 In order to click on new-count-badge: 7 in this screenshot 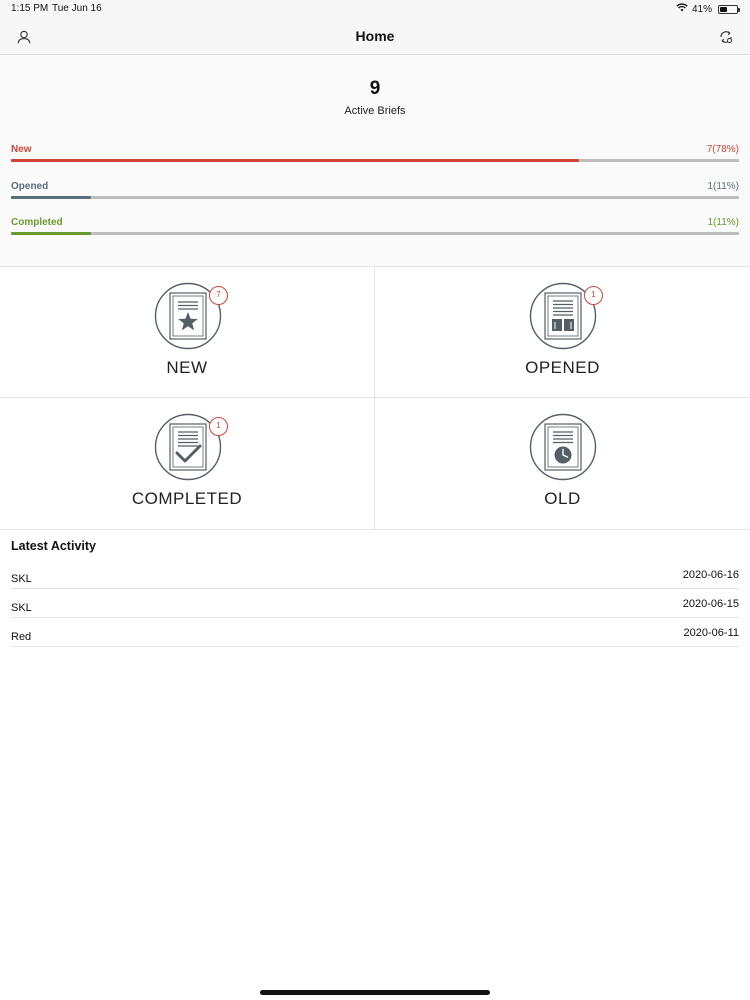, I will do `click(218, 295)`.